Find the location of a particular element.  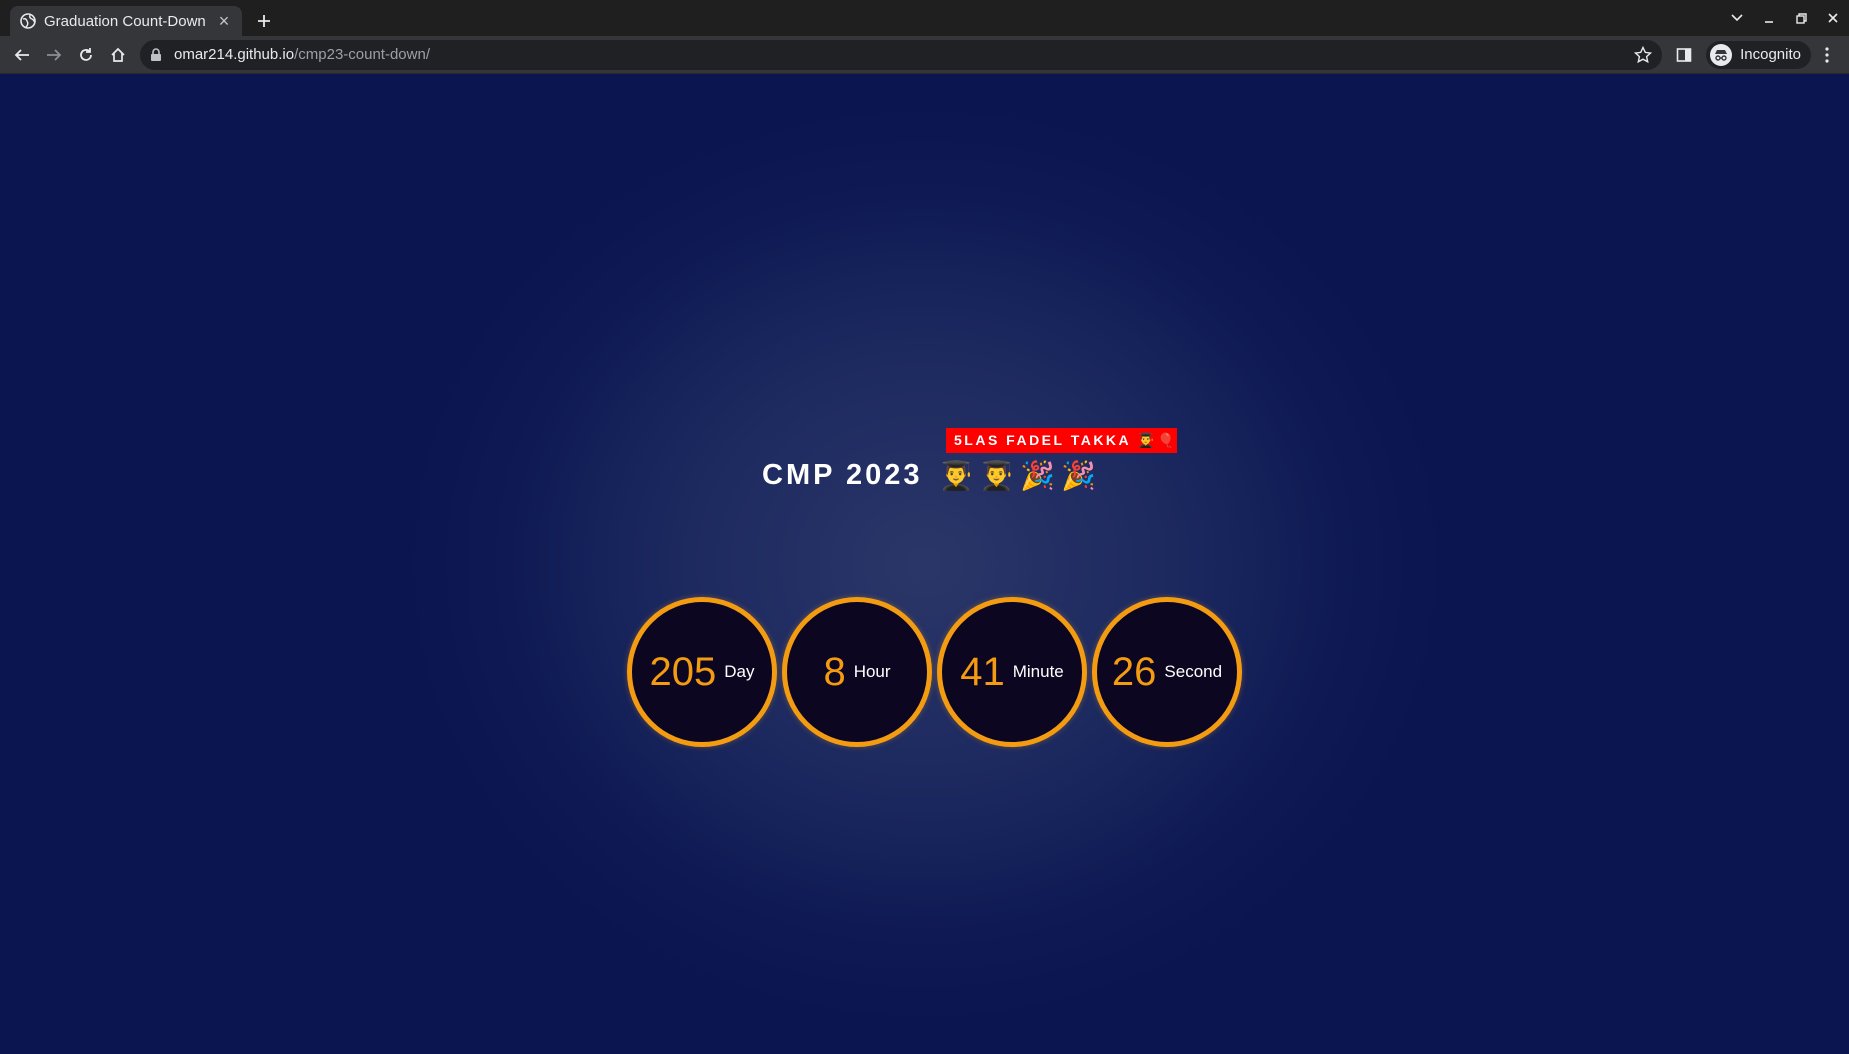

countdown-hours: 8 Hour is located at coordinates (857, 672).